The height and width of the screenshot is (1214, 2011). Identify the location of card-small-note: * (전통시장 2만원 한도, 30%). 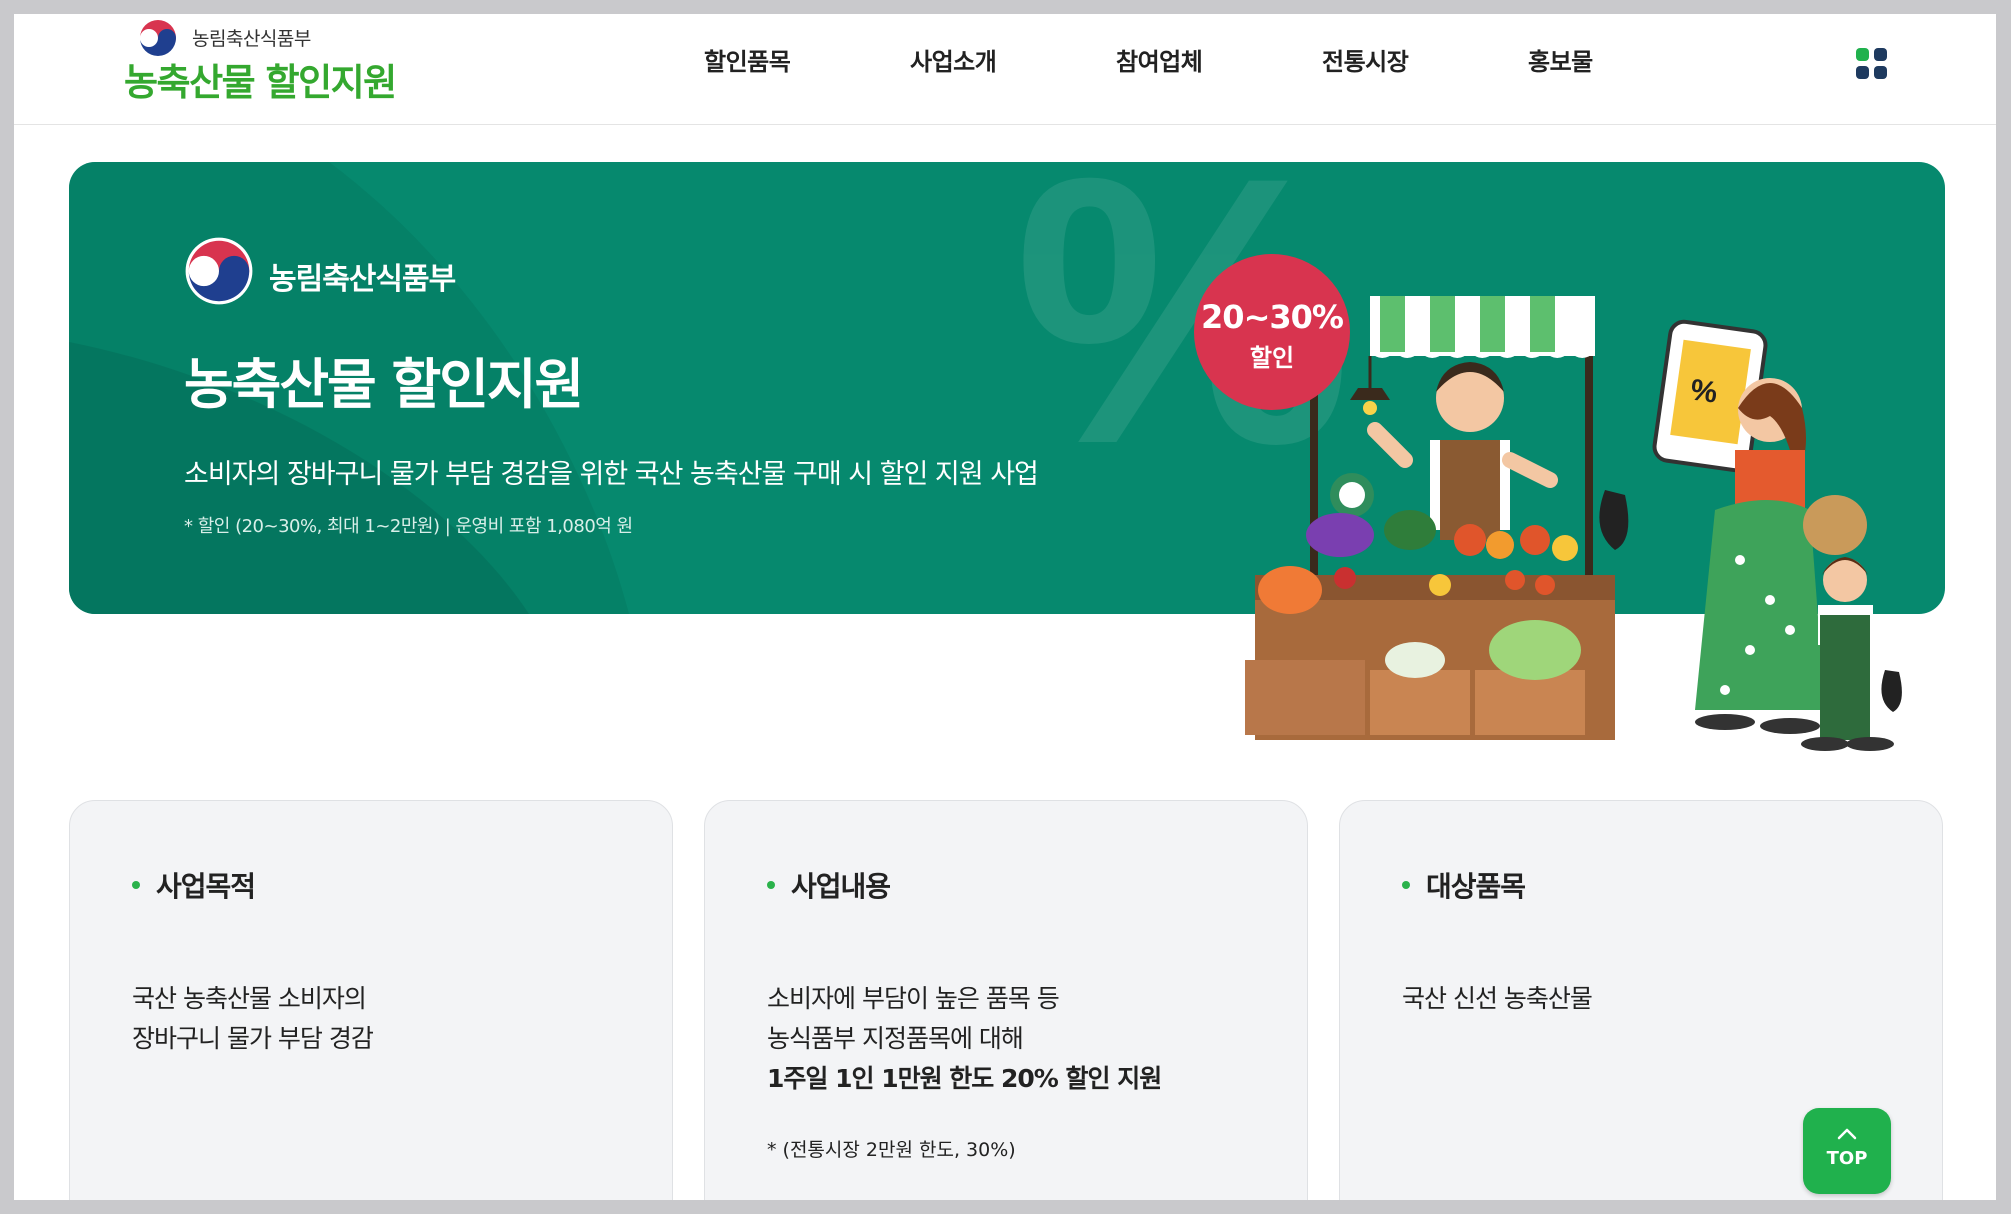
(891, 1150).